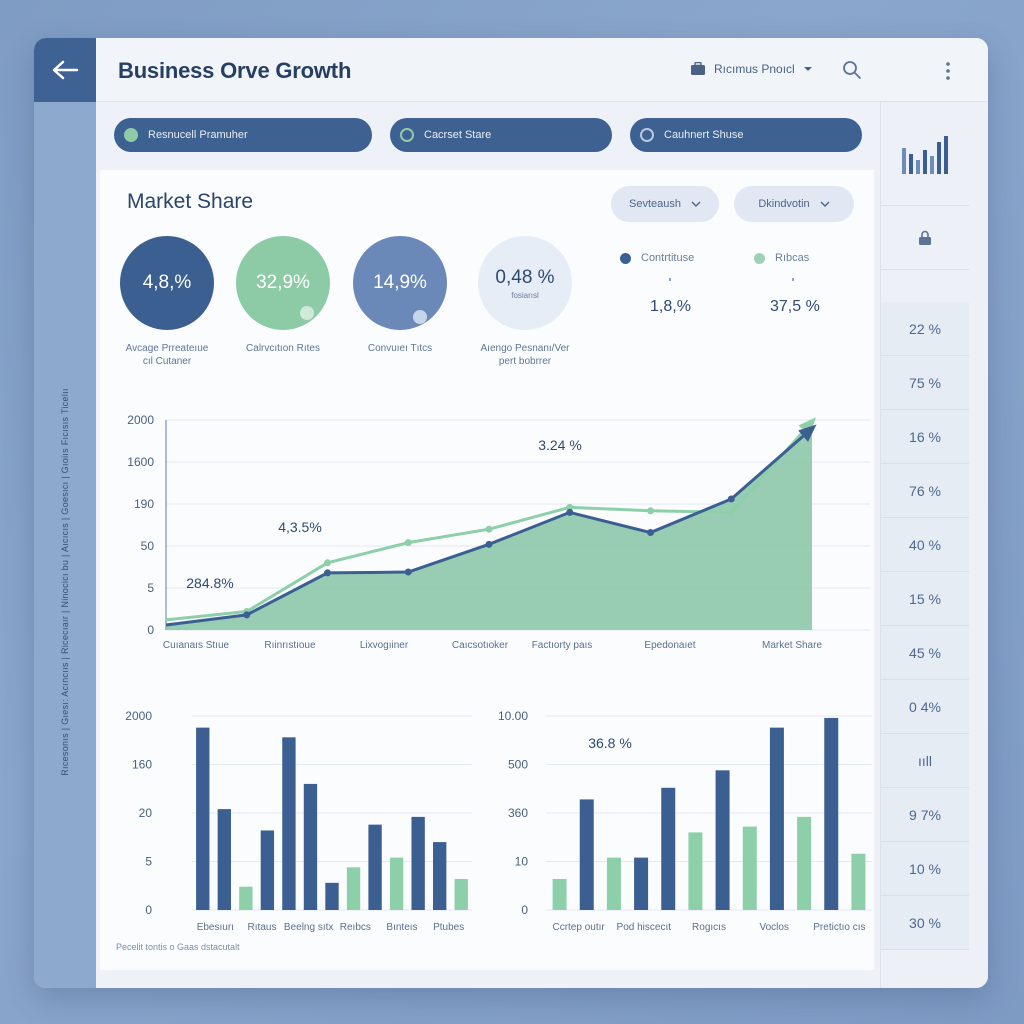 This screenshot has height=1024, width=1024. Describe the element at coordinates (644, 927) in the screenshot. I see `x-tick-label: Pod hiscecıt` at that location.